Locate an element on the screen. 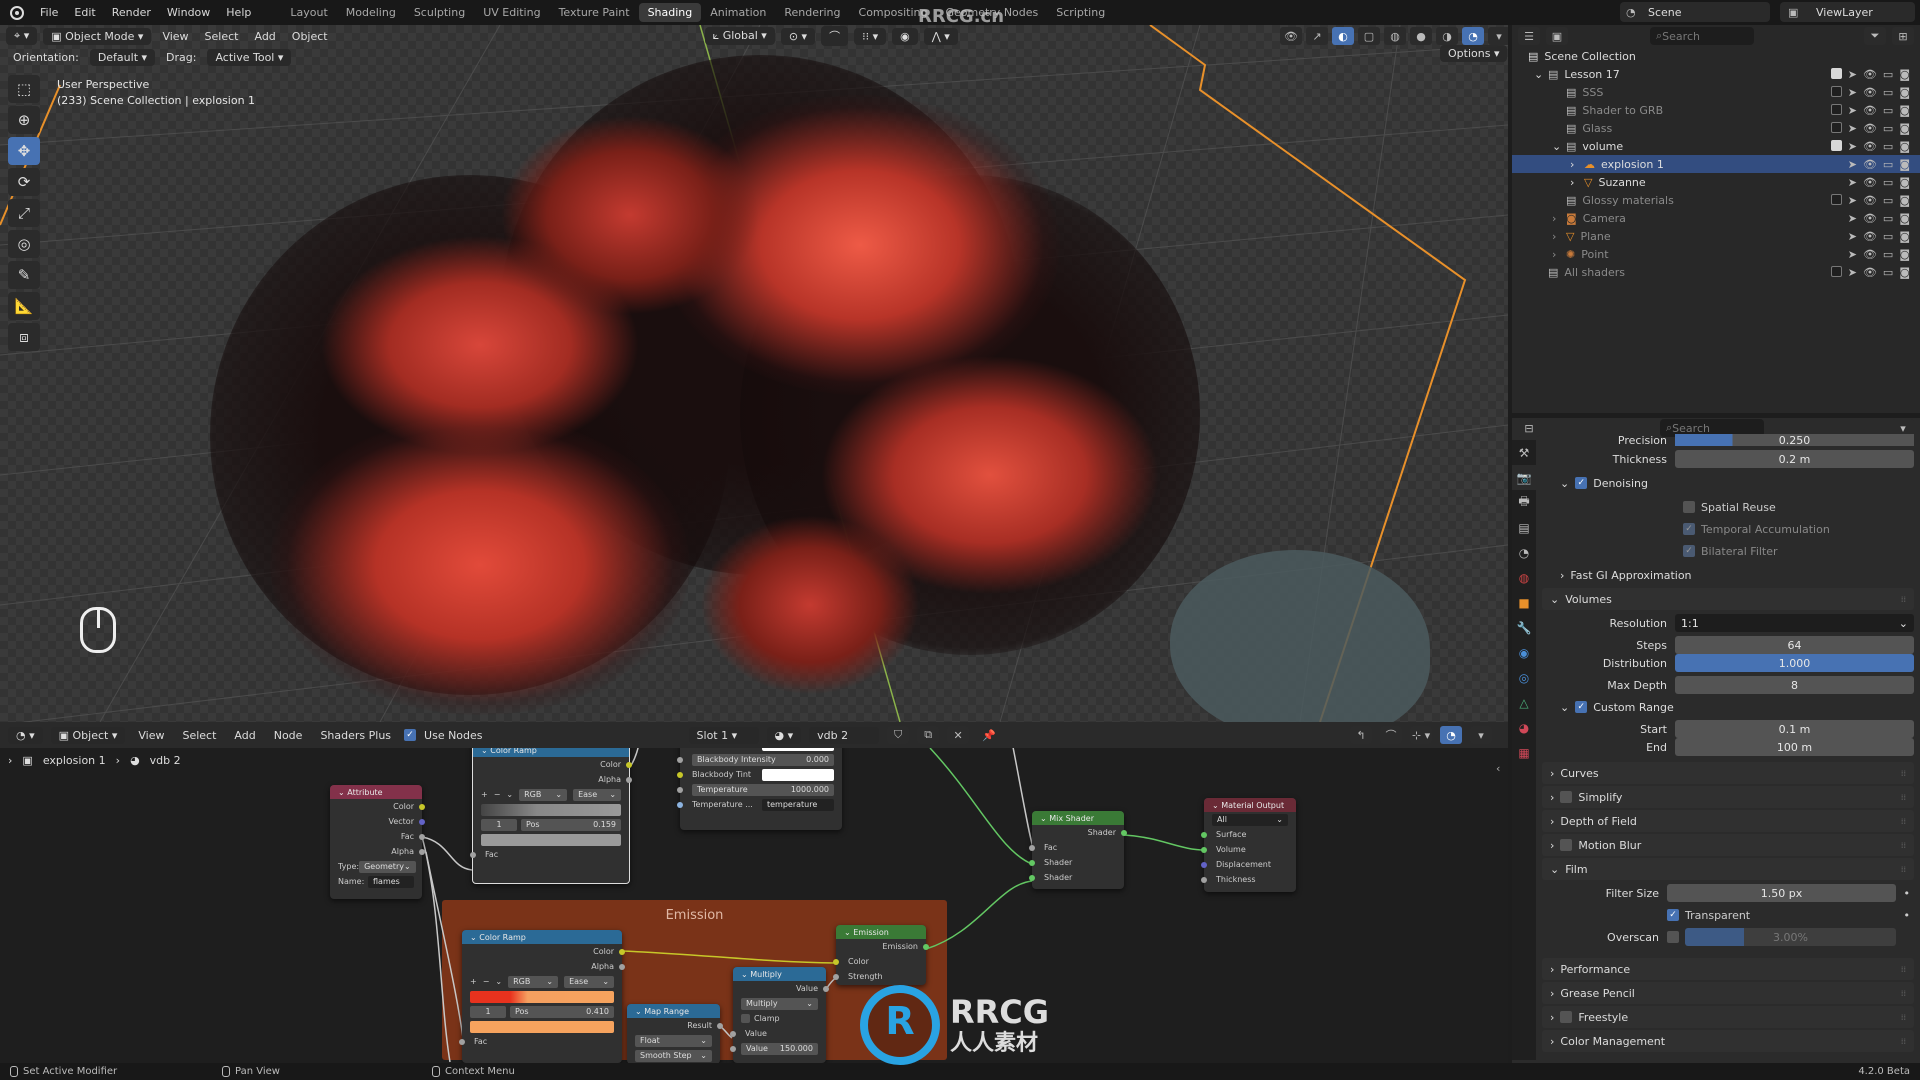  film-panel-header: ⌄ Film ⁞⁞ is located at coordinates (1728, 869).